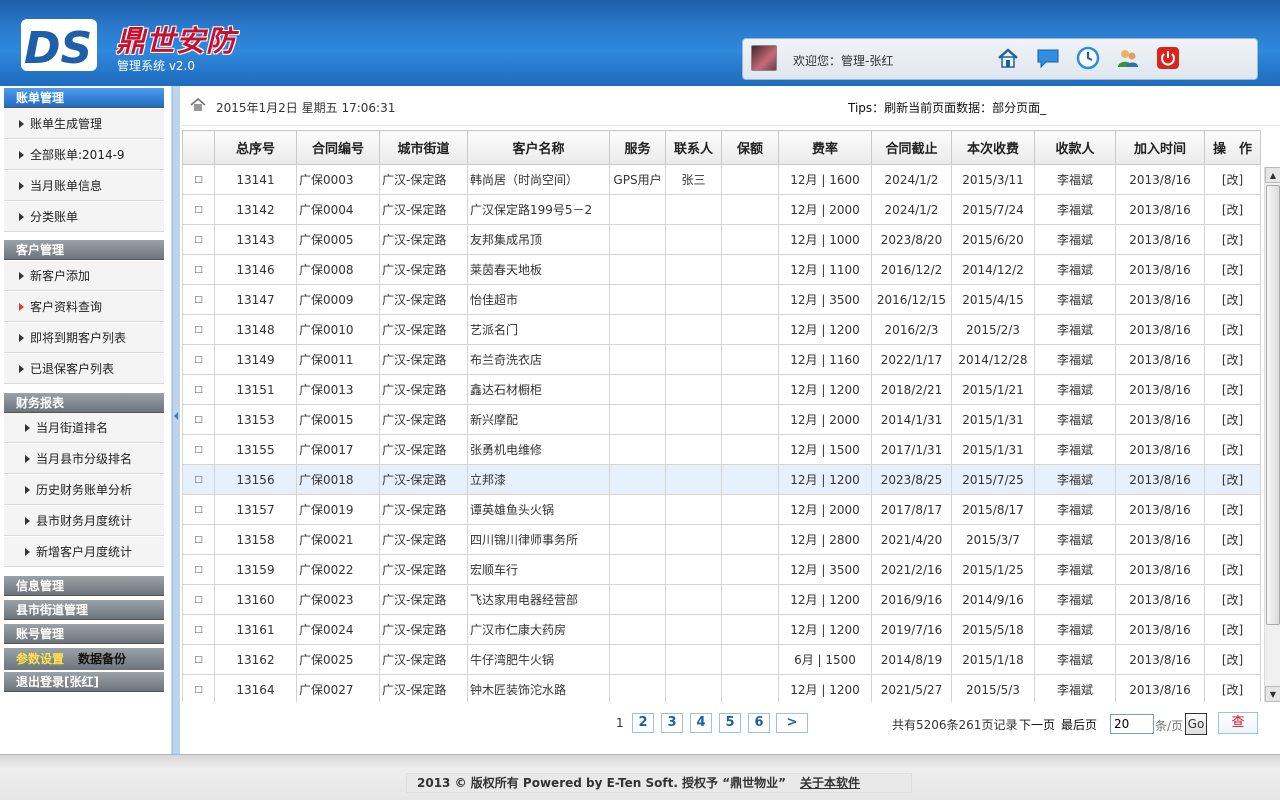 The width and height of the screenshot is (1280, 800). What do you see at coordinates (1196, 724) in the screenshot?
I see `go-button: Go` at bounding box center [1196, 724].